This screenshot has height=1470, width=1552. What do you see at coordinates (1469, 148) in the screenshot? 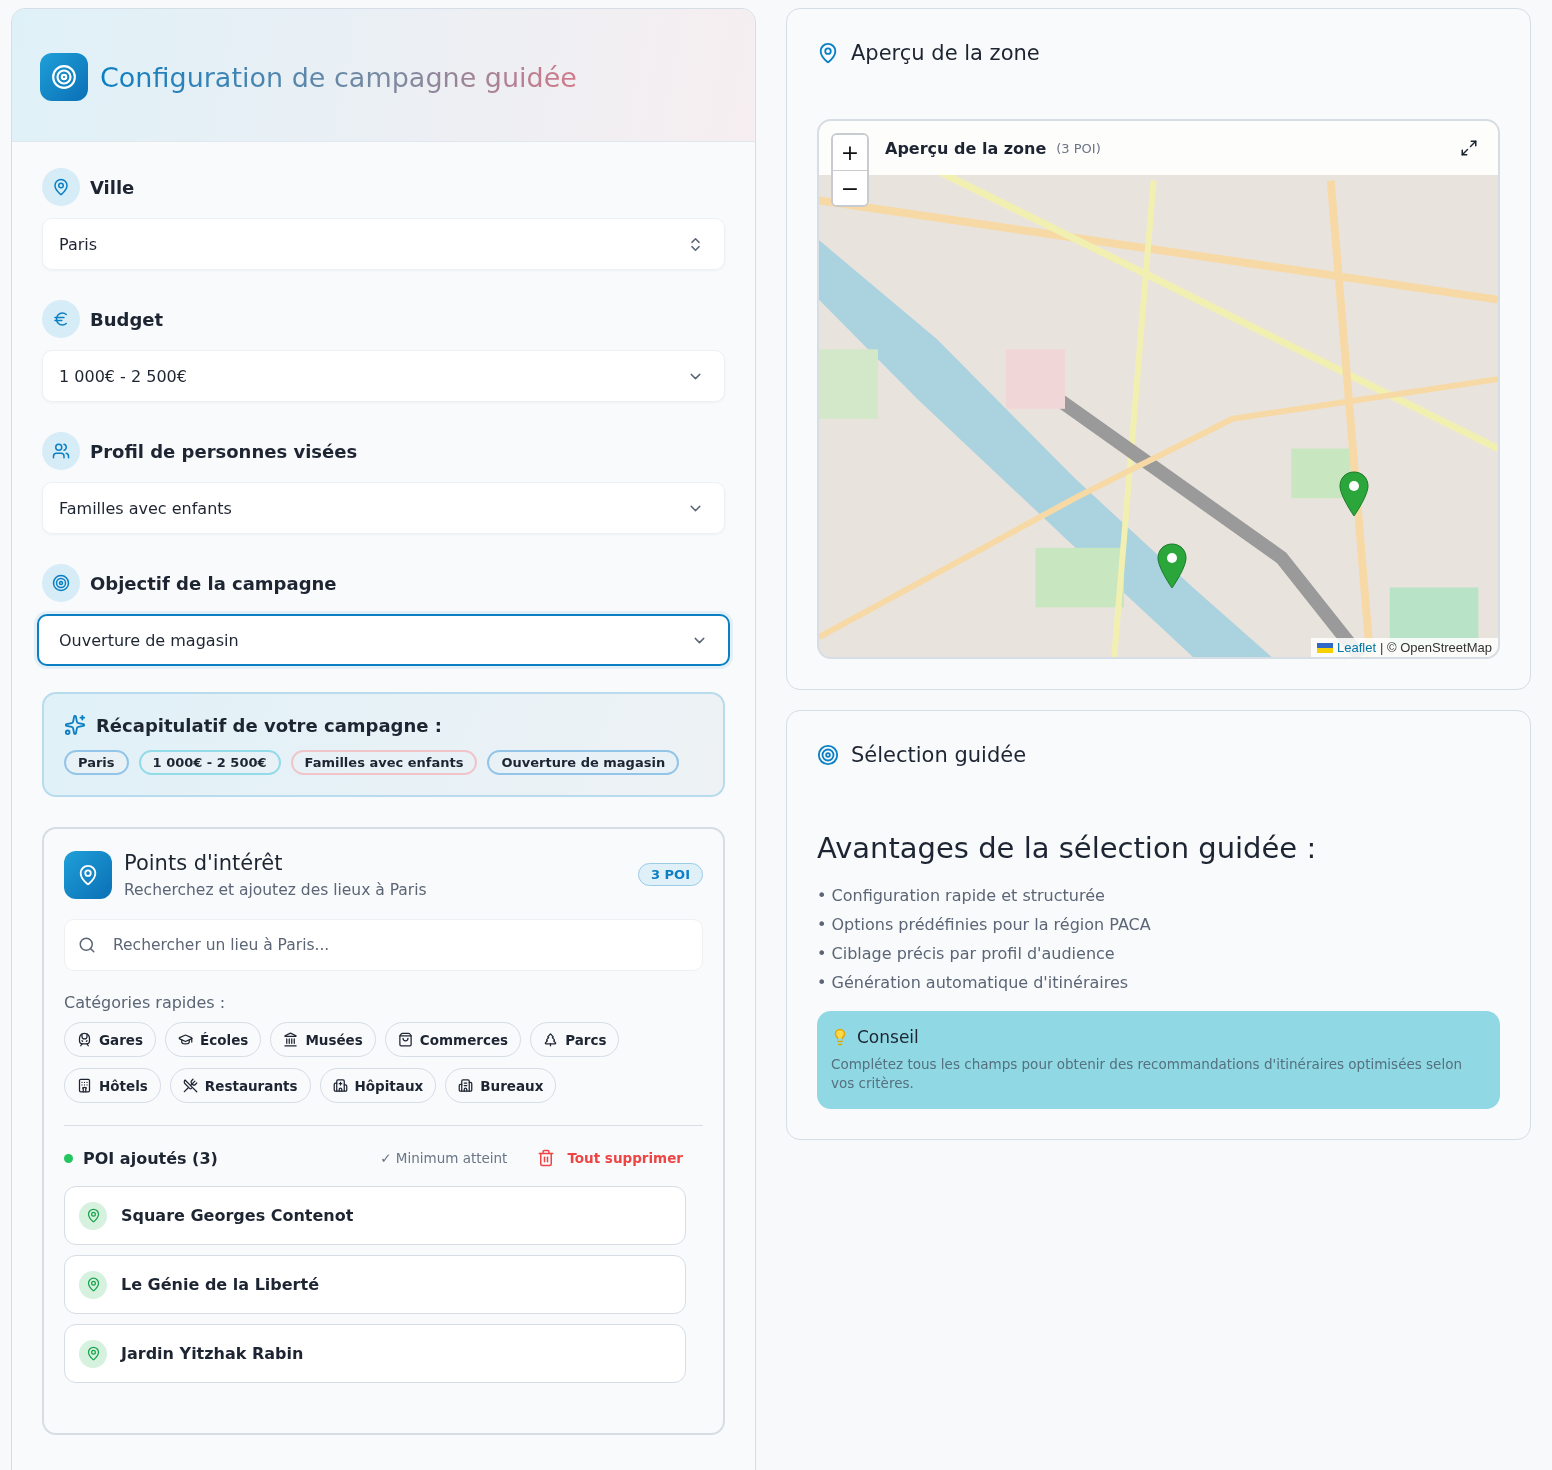
I see `fullscreen-icon` at bounding box center [1469, 148].